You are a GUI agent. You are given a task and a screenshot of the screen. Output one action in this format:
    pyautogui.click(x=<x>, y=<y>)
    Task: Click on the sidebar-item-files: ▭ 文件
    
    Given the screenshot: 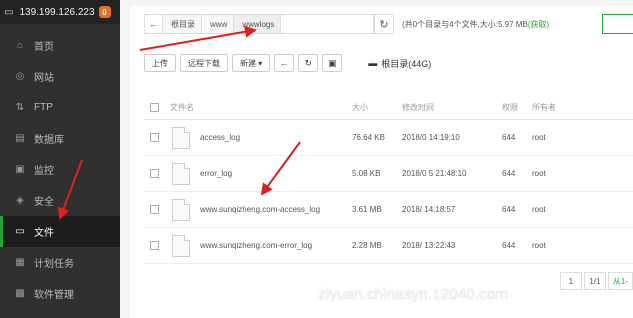 What is the action you would take?
    pyautogui.click(x=60, y=231)
    